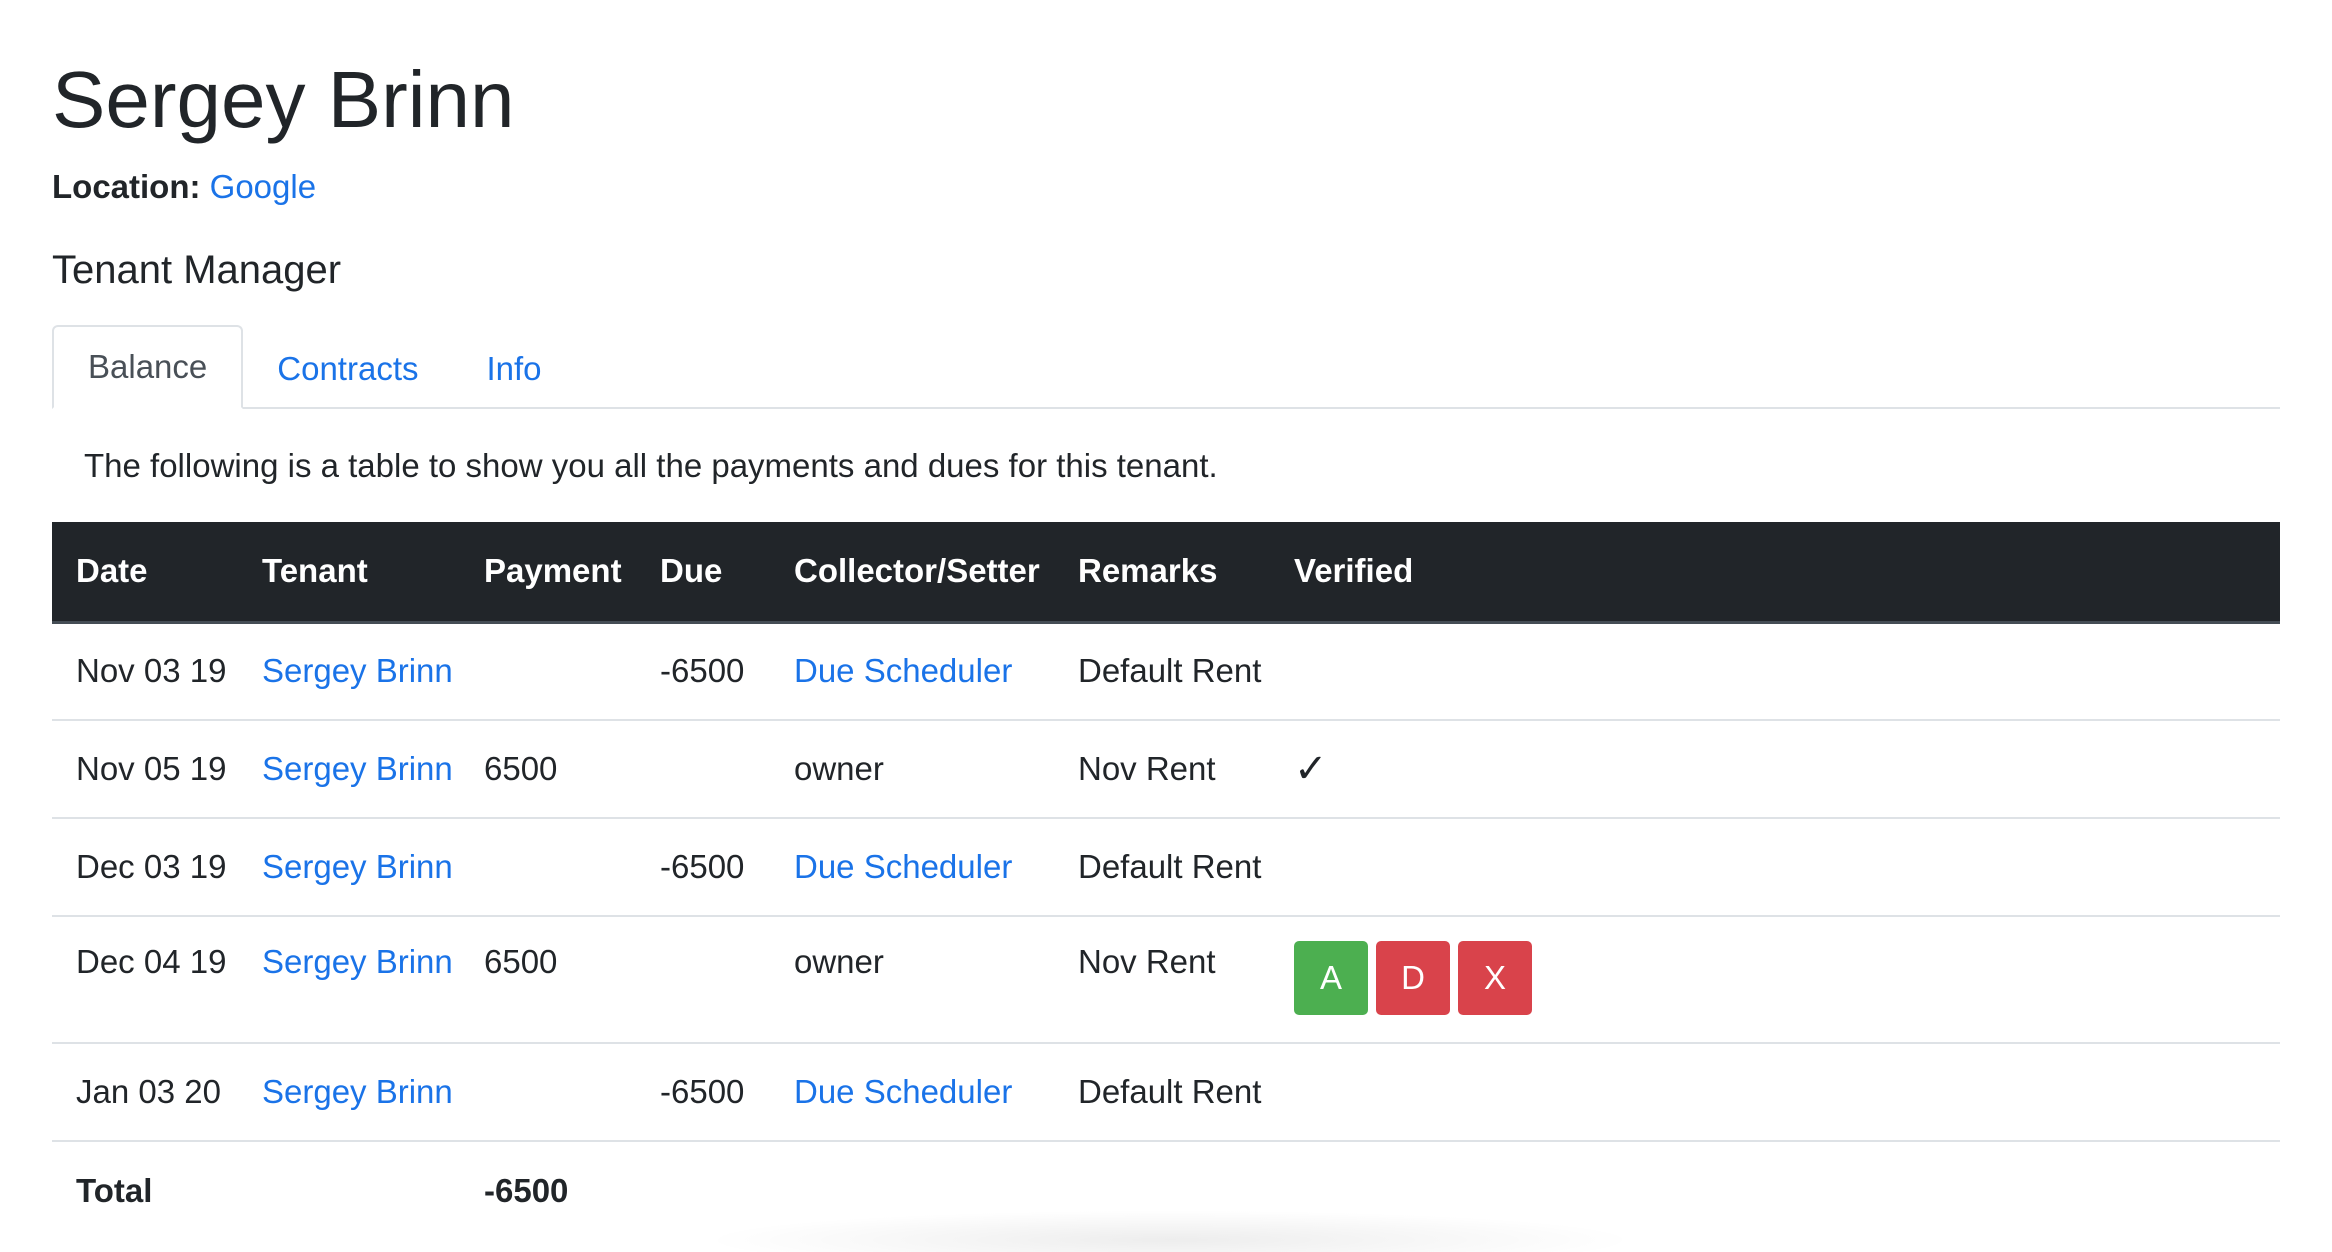  Describe the element at coordinates (283, 99) in the screenshot. I see `tenant-name: Sergey Brinn` at that location.